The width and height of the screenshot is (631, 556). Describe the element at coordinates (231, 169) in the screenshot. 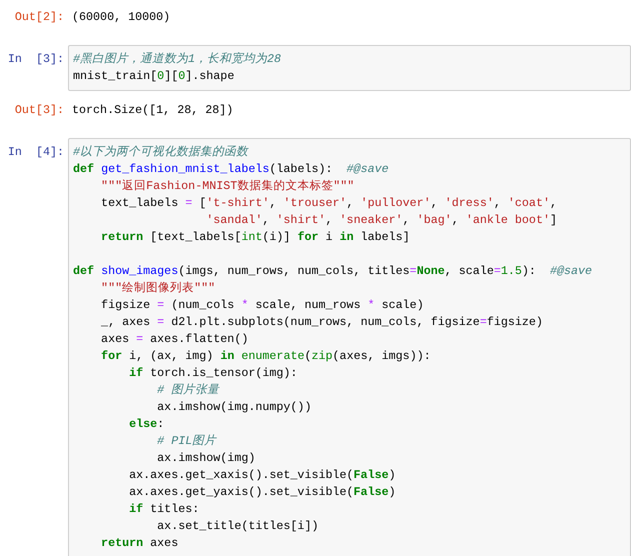

I see `code-line: def get_fashion_mnist_labels(labels): #@save` at that location.